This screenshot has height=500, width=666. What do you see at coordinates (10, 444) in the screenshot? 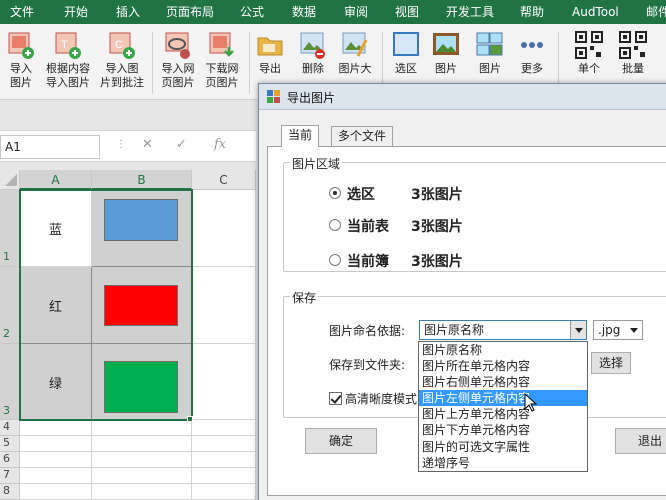
I see `row-header-5: 5` at bounding box center [10, 444].